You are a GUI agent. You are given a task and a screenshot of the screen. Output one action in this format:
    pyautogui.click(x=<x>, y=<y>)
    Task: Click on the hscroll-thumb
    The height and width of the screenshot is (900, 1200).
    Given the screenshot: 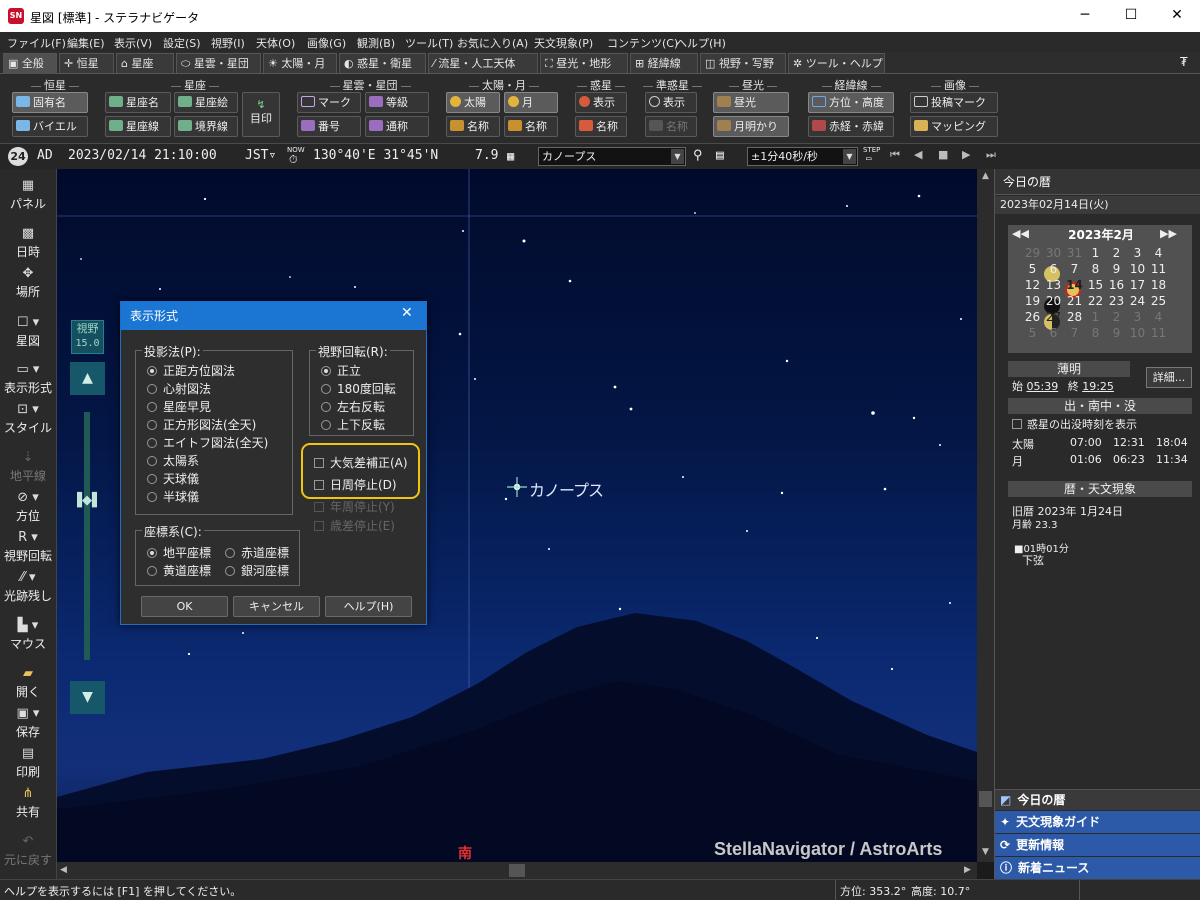 What is the action you would take?
    pyautogui.click(x=517, y=870)
    